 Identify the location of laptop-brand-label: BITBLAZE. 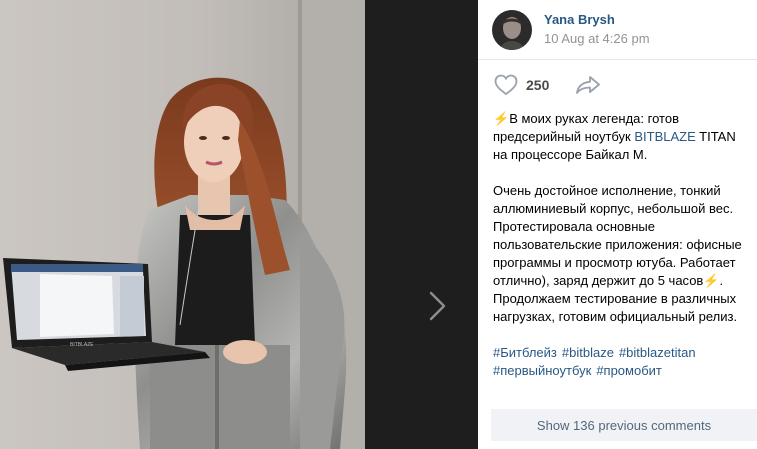
(82, 345).